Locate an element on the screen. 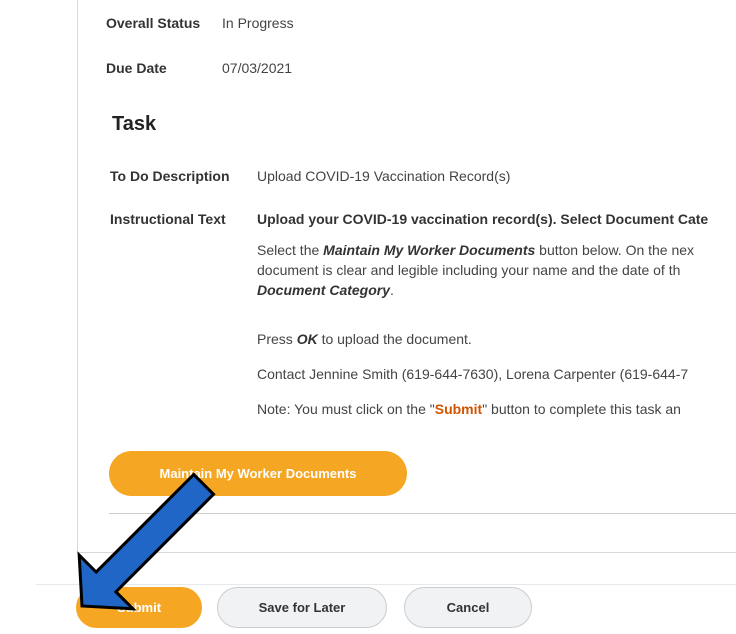  document-category-emphasis: Document Category is located at coordinates (324, 290).